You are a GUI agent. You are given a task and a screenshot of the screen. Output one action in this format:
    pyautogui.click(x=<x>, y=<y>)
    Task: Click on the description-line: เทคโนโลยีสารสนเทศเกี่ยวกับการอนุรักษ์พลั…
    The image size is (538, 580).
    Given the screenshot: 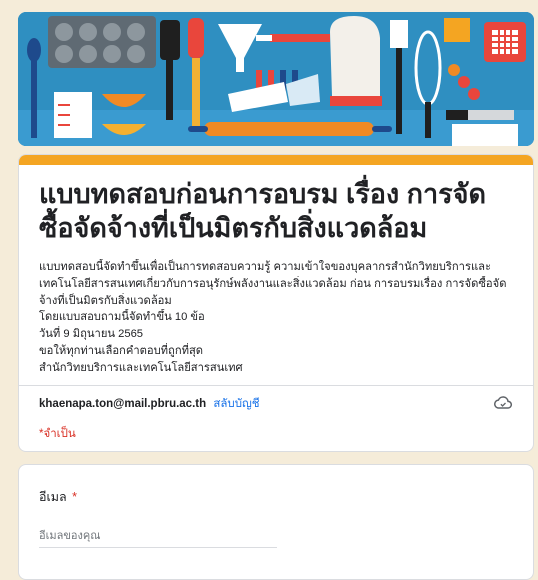 What is the action you would take?
    pyautogui.click(x=273, y=283)
    